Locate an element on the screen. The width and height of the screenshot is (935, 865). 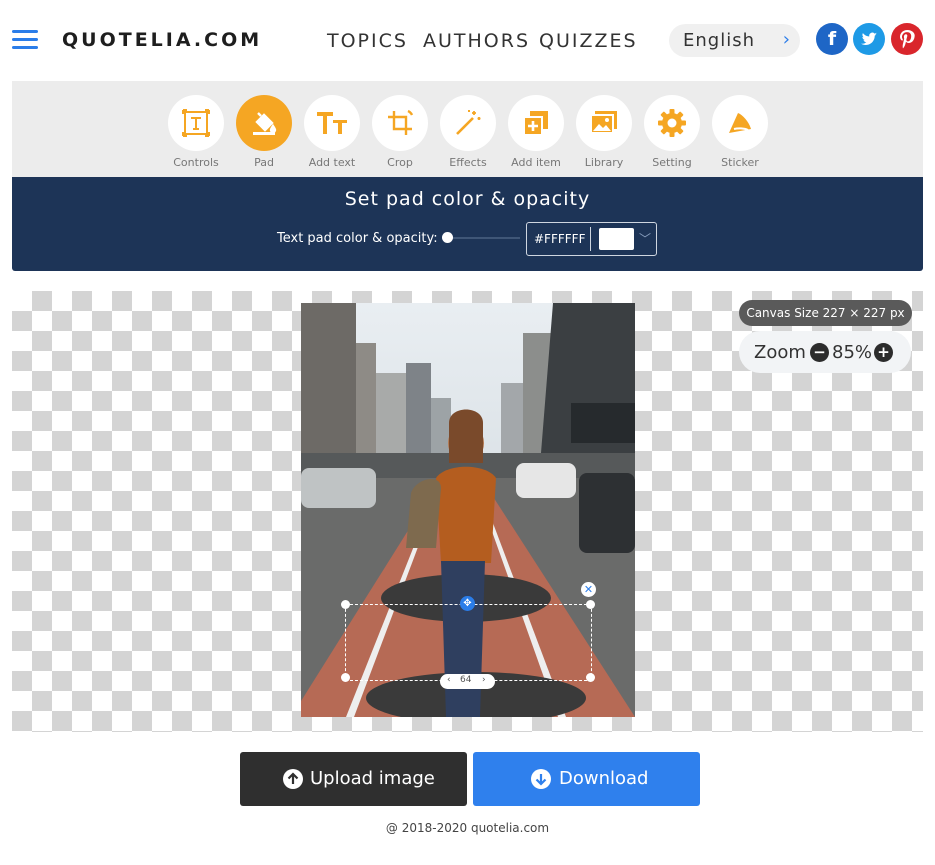
add-item-icon is located at coordinates (535, 123).